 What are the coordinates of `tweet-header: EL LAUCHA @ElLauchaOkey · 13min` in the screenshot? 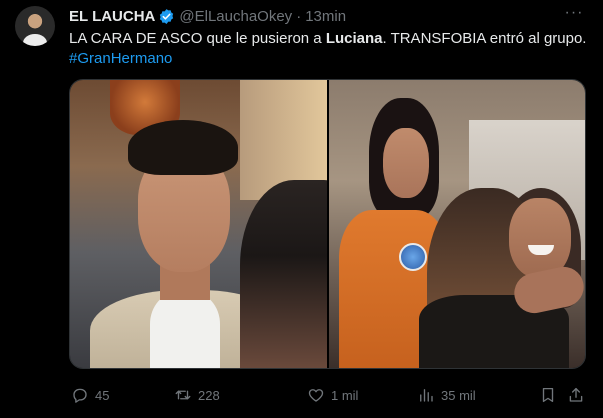 It's located at (207, 16).